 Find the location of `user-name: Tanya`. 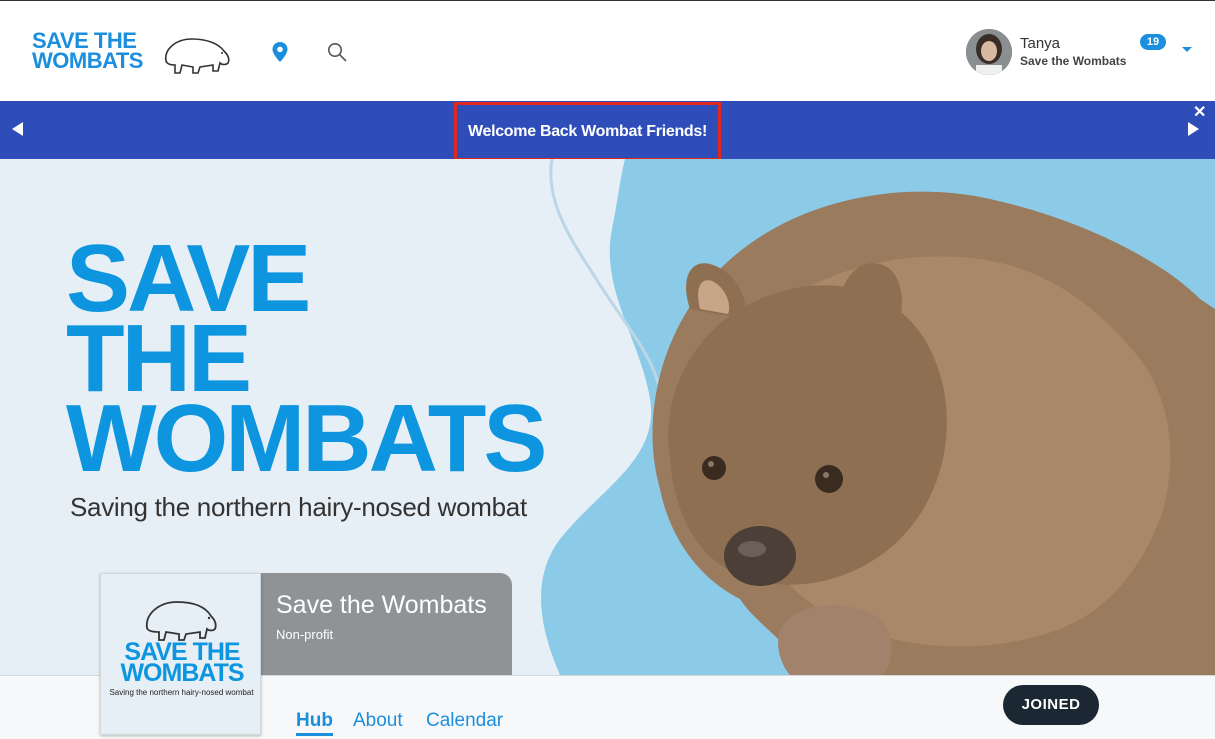

user-name: Tanya is located at coordinates (1040, 43).